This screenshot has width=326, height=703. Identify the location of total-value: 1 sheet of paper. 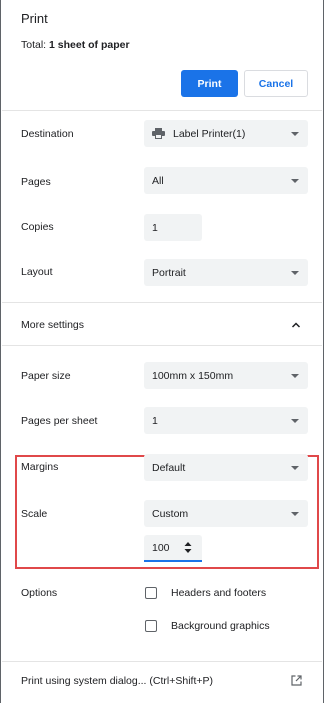
(89, 45).